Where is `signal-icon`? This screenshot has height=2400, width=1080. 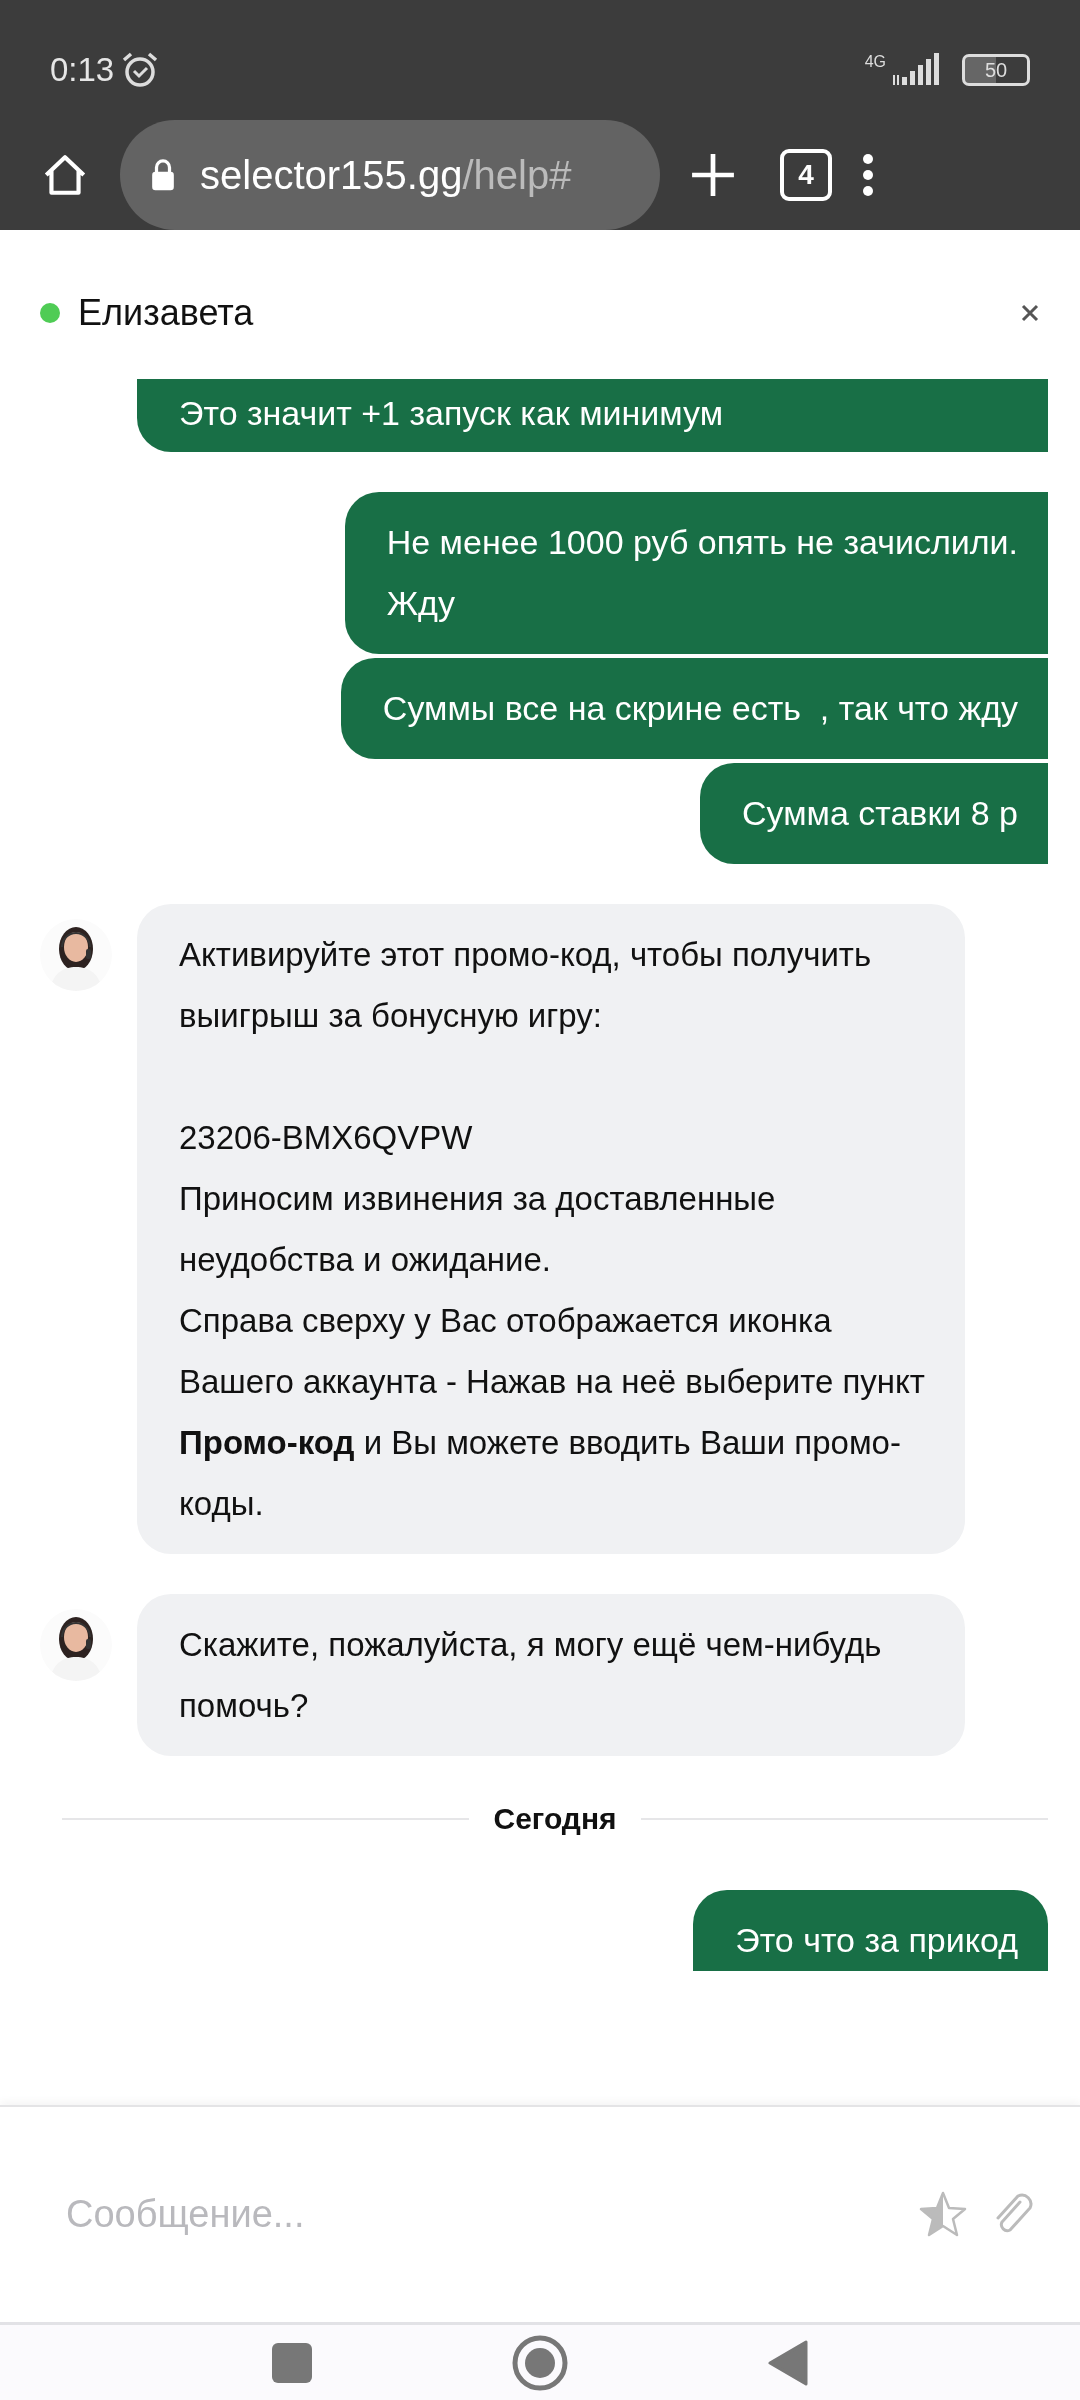
signal-icon is located at coordinates (917, 70).